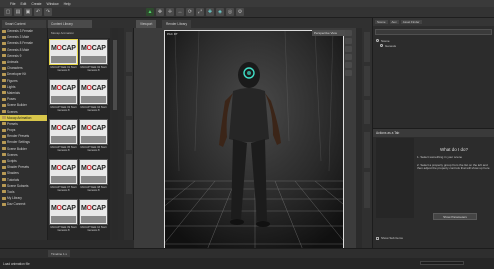 The height and width of the screenshot is (269, 494). I want to click on render-icon: ◎, so click(230, 12).